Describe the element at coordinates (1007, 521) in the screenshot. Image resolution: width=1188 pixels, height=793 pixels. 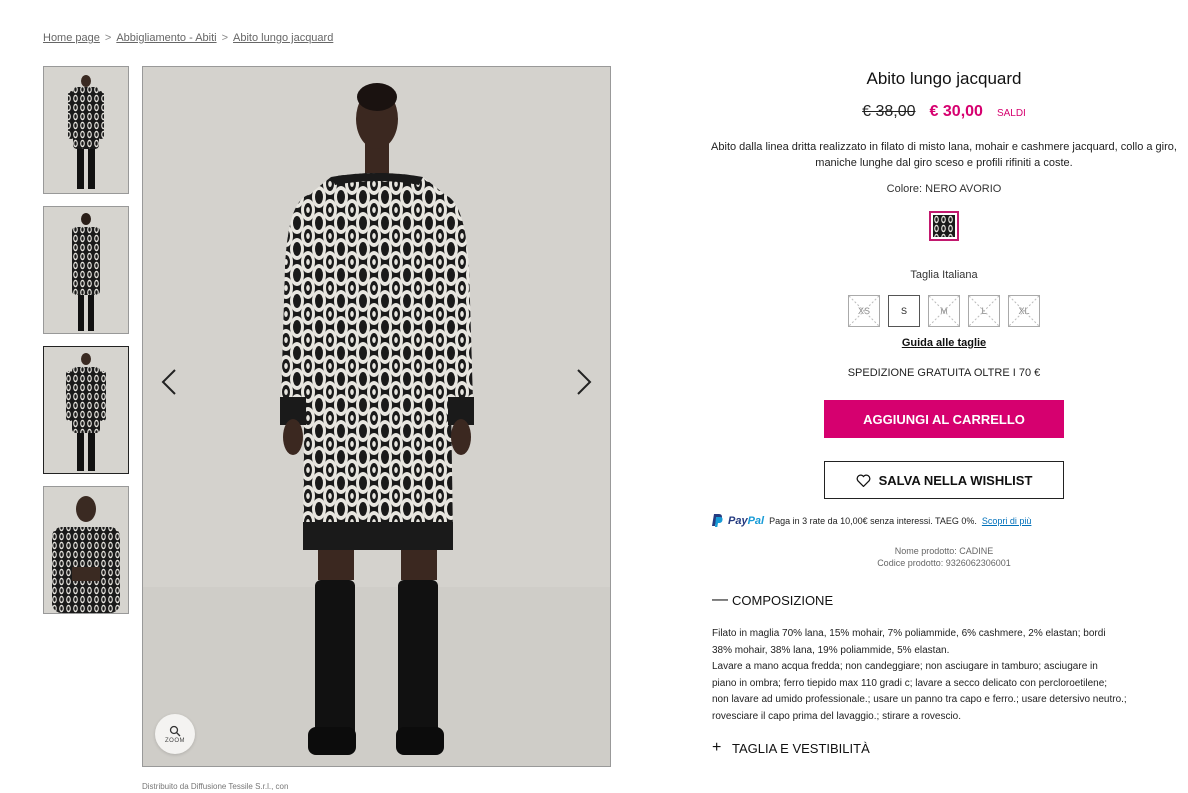
I see `paypal-learn-more-link: Scopri di più` at that location.